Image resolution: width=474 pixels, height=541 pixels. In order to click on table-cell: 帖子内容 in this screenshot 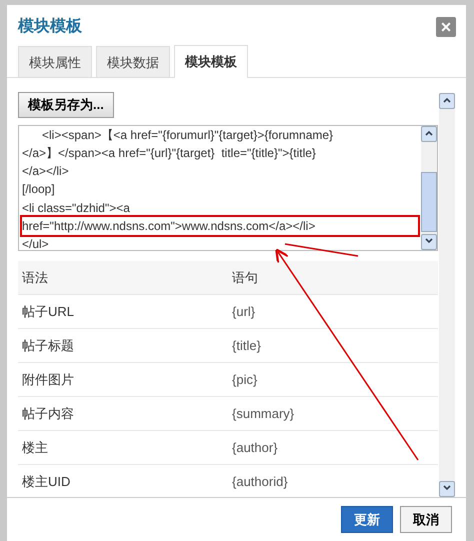, I will do `click(123, 413)`.